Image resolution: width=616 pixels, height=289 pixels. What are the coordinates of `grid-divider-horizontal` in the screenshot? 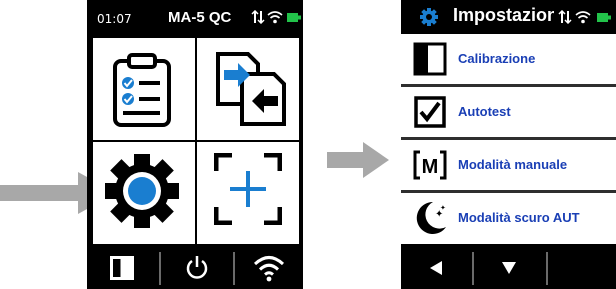 It's located at (196, 141).